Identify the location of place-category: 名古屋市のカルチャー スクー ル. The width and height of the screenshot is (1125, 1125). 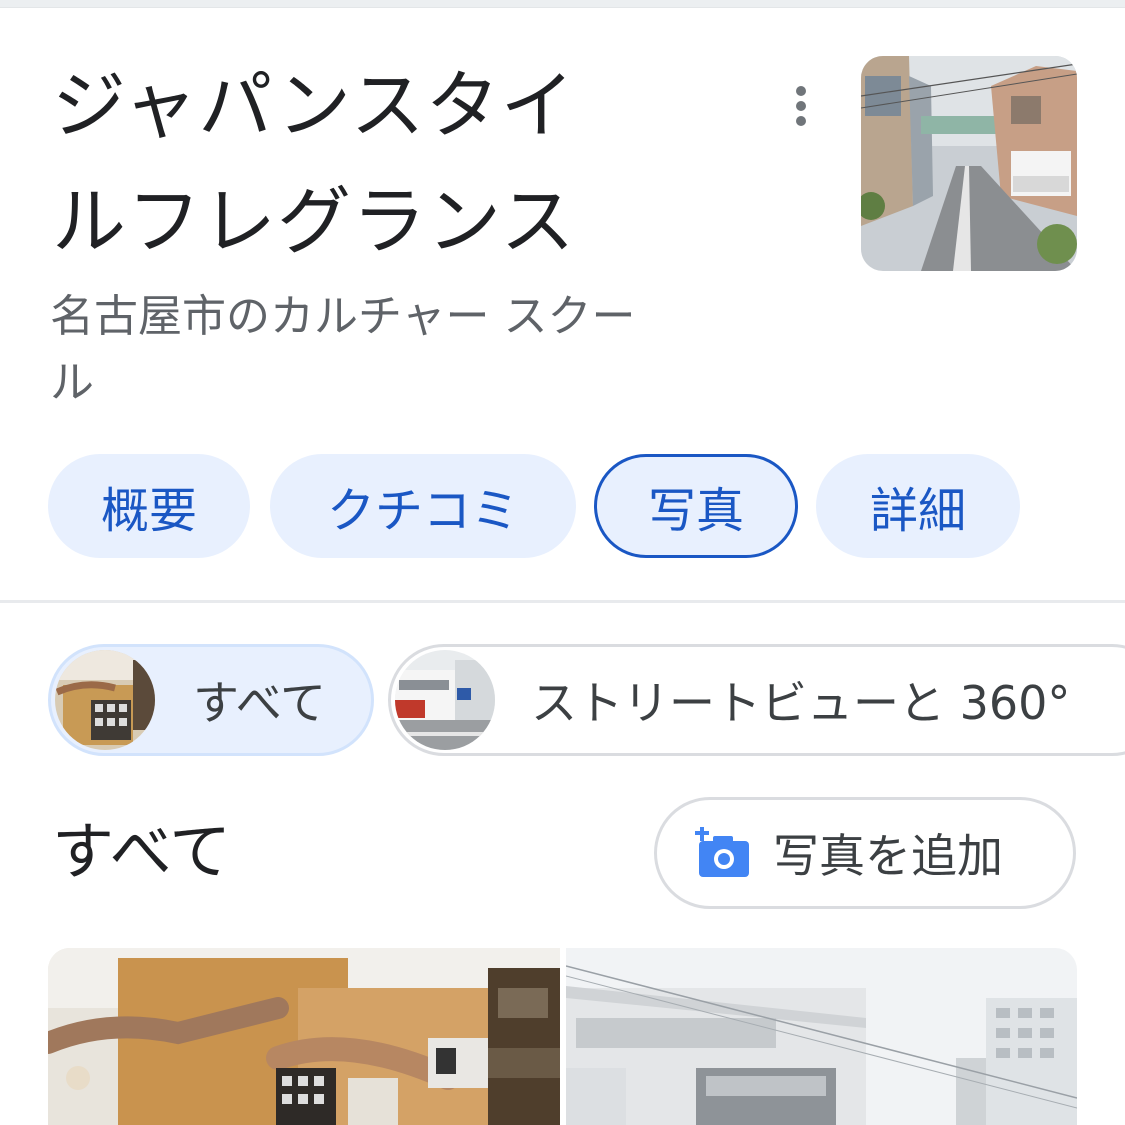
(395, 350).